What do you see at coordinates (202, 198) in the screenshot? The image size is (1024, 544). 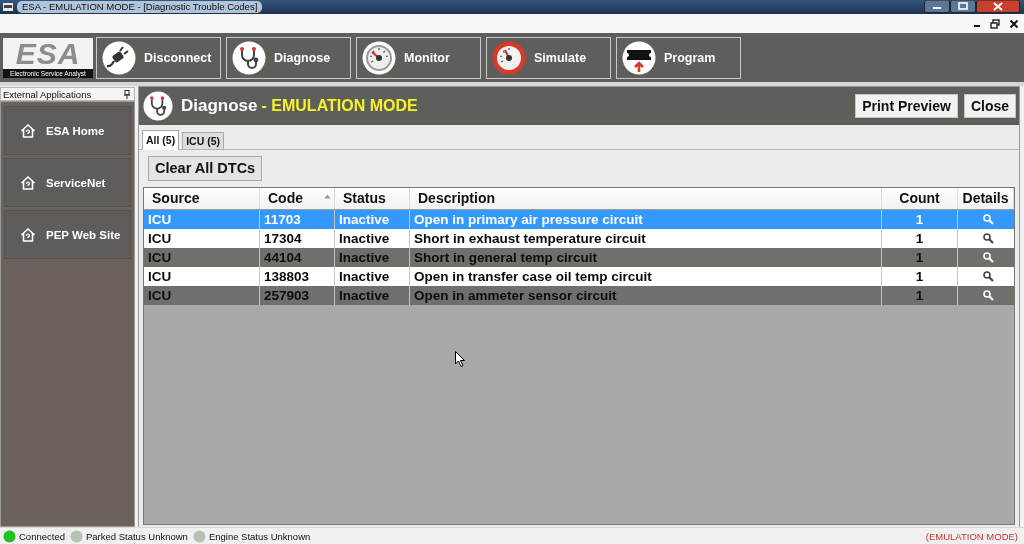 I see `column-header: Source` at bounding box center [202, 198].